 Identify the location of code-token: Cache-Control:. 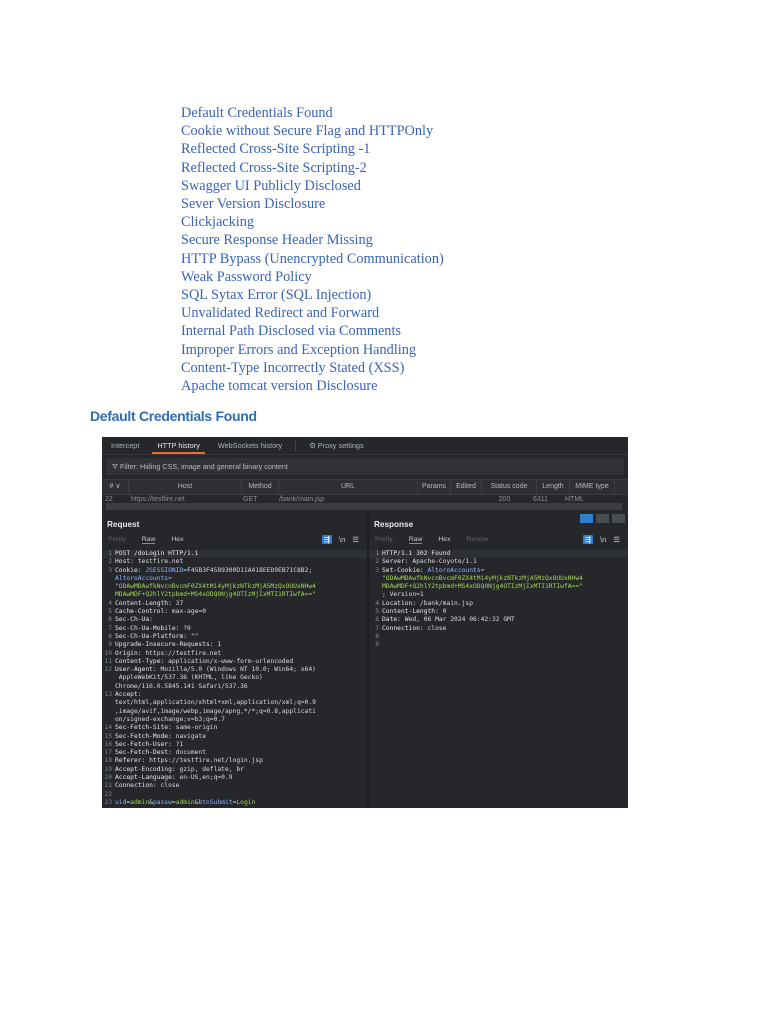
(143, 612).